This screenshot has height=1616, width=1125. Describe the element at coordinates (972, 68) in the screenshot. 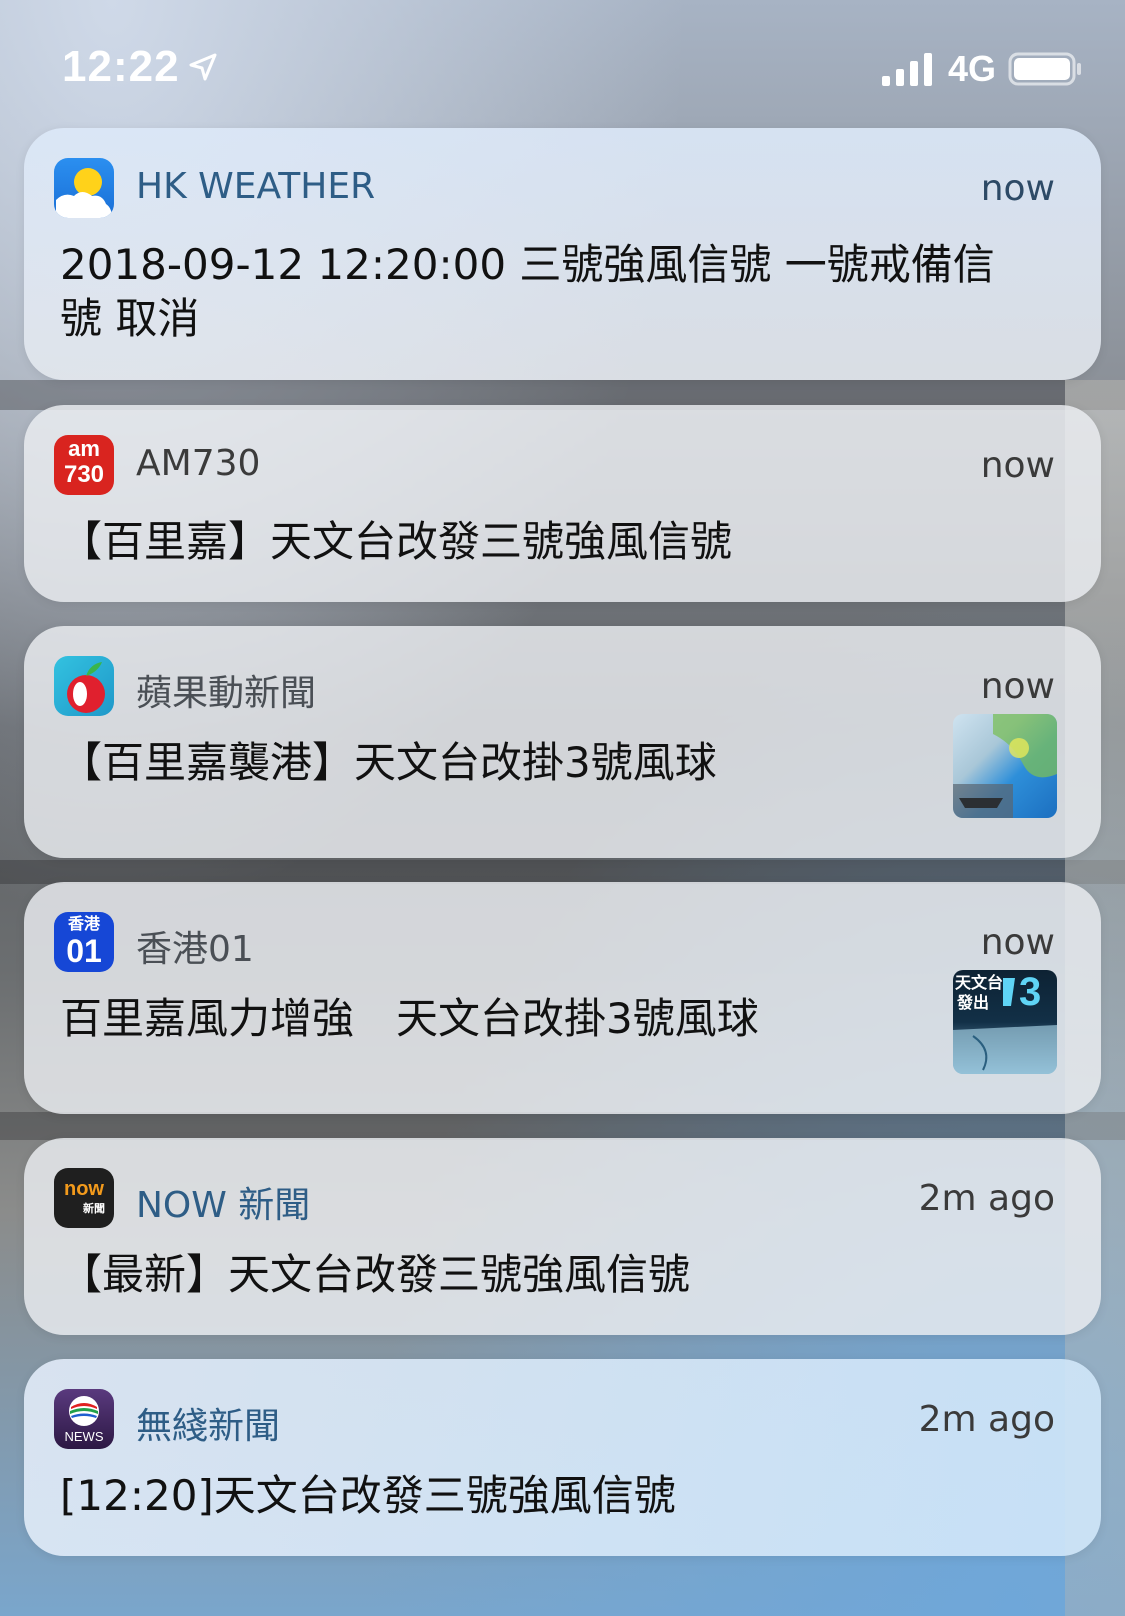

I see `network-type-label: 4G` at that location.